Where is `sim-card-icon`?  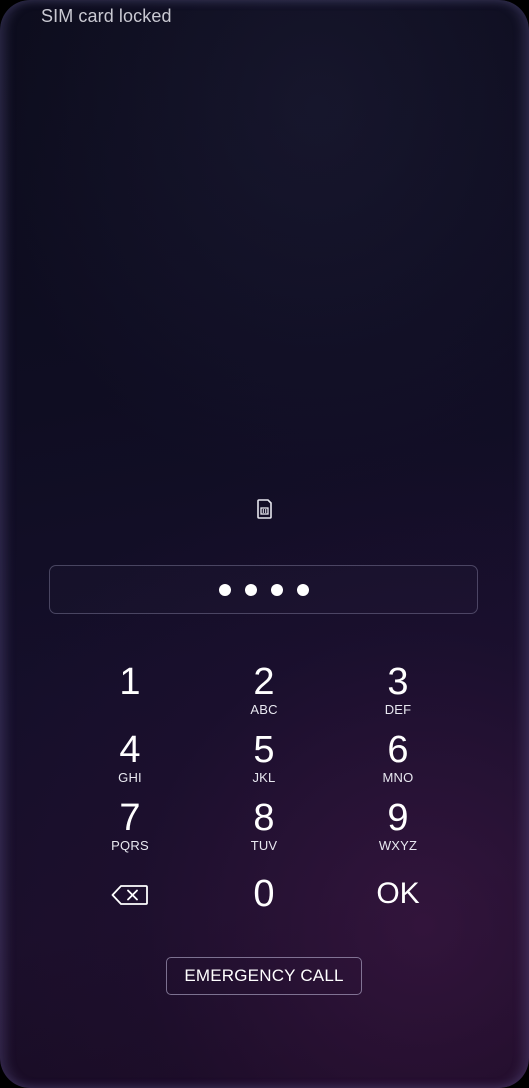 sim-card-icon is located at coordinates (264, 509).